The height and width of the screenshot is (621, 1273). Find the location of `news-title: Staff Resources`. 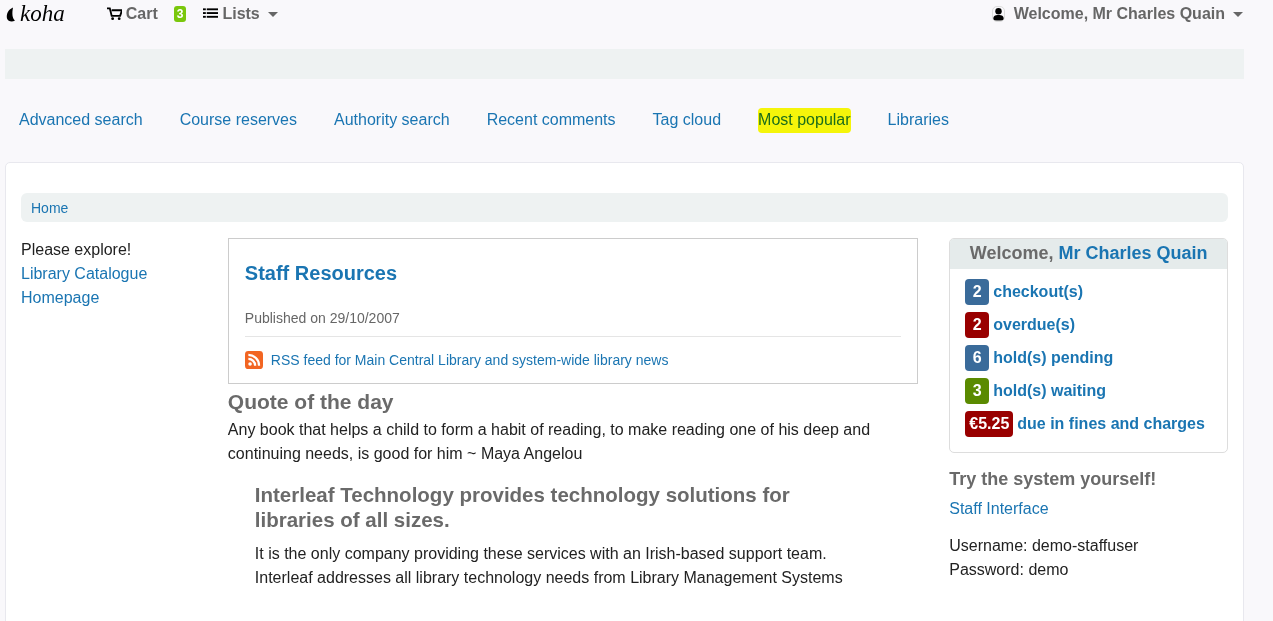

news-title: Staff Resources is located at coordinates (573, 273).